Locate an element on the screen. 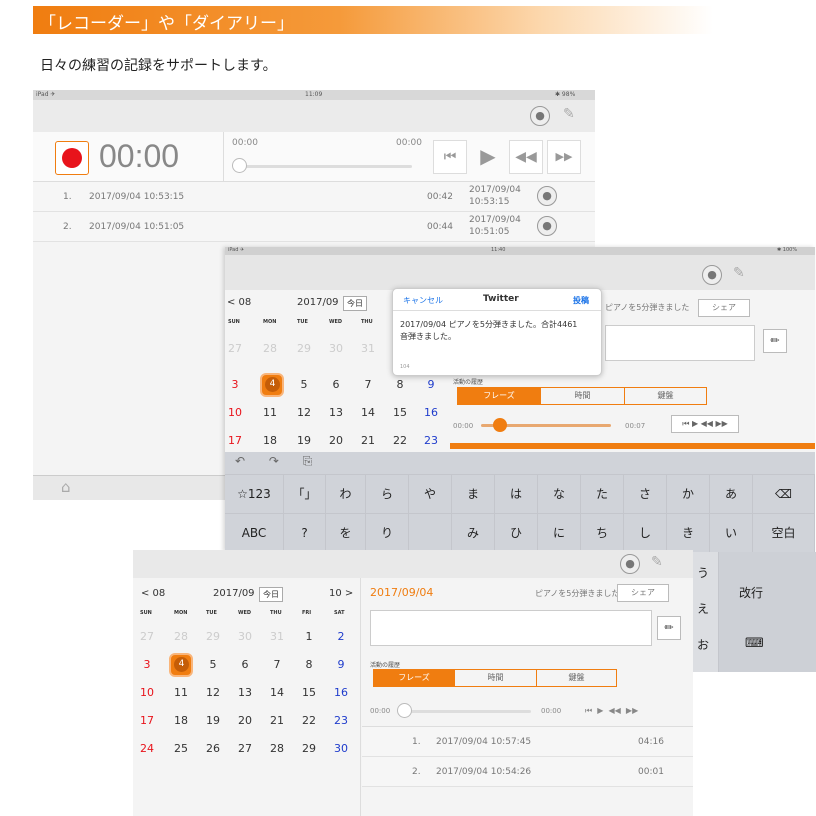 This screenshot has height=816, width=816. calendar-day: 24 is located at coordinates (147, 748).